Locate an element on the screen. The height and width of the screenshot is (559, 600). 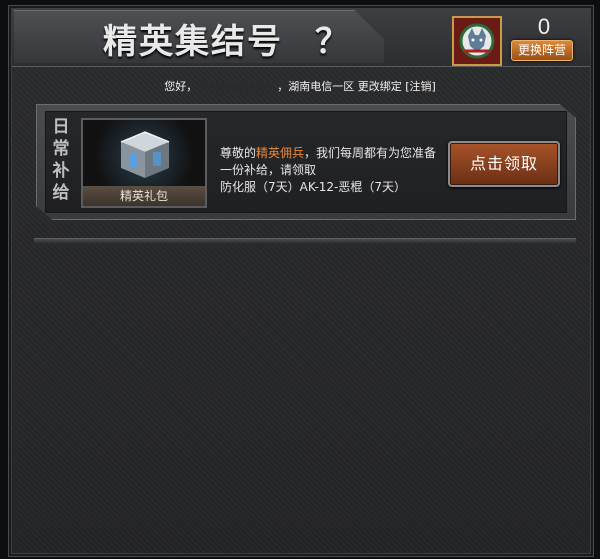
gift-box-icon is located at coordinates (144, 153).